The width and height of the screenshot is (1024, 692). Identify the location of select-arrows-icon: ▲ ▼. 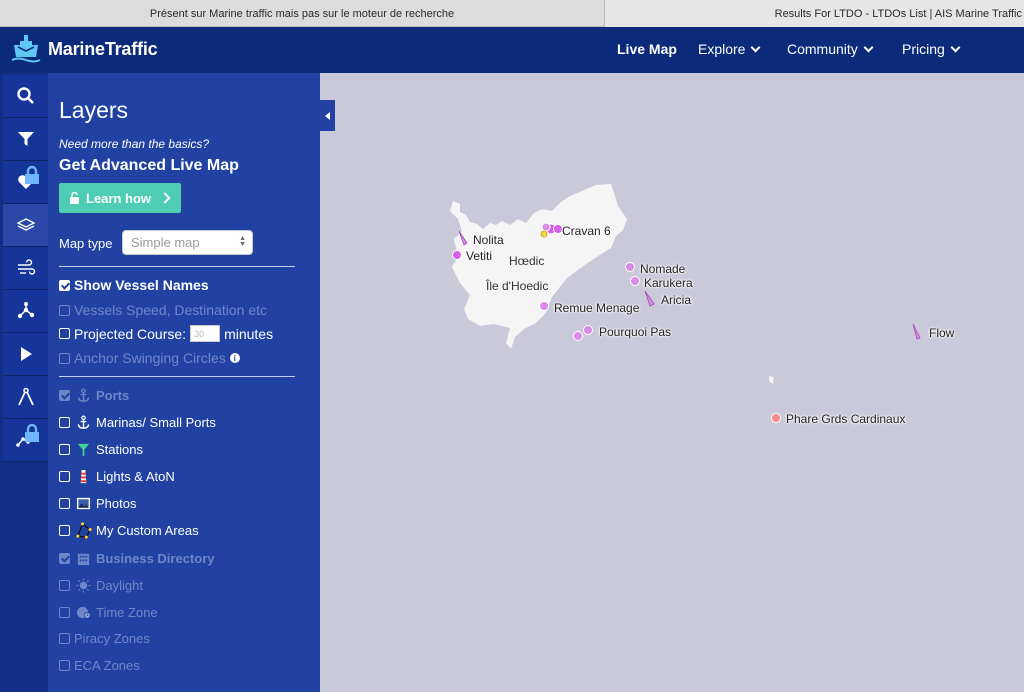
(242, 241).